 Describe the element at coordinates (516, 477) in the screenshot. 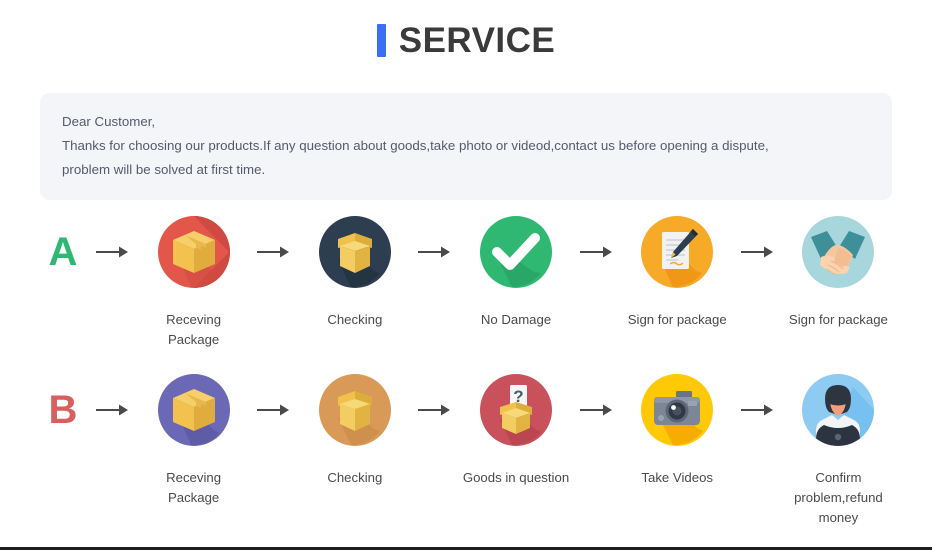

I see `flow-step-label: Goods in question` at that location.